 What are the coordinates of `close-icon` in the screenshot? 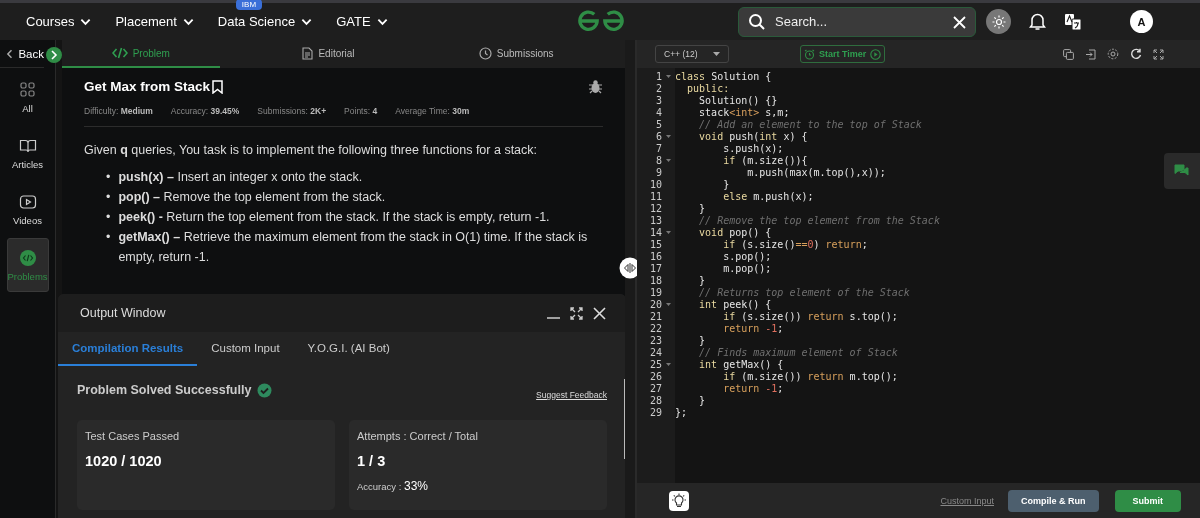 It's located at (599, 313).